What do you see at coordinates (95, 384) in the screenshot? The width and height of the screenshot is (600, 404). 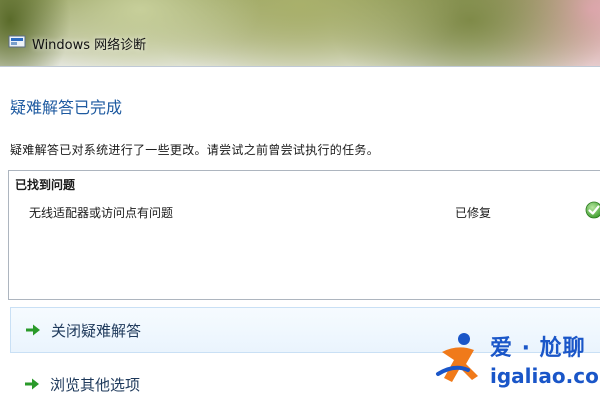 I see `browse-options-label: 浏览其他选项` at bounding box center [95, 384].